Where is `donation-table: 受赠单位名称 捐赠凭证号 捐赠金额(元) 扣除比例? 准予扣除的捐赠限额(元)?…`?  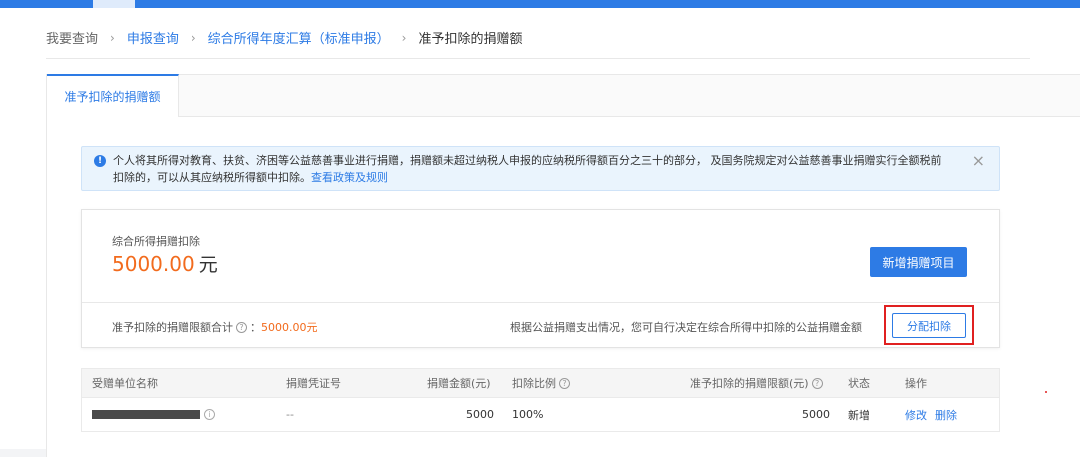 donation-table: 受赠单位名称 捐赠凭证号 捐赠金额(元) 扣除比例? 准予扣除的捐赠限额(元)?… is located at coordinates (540, 400).